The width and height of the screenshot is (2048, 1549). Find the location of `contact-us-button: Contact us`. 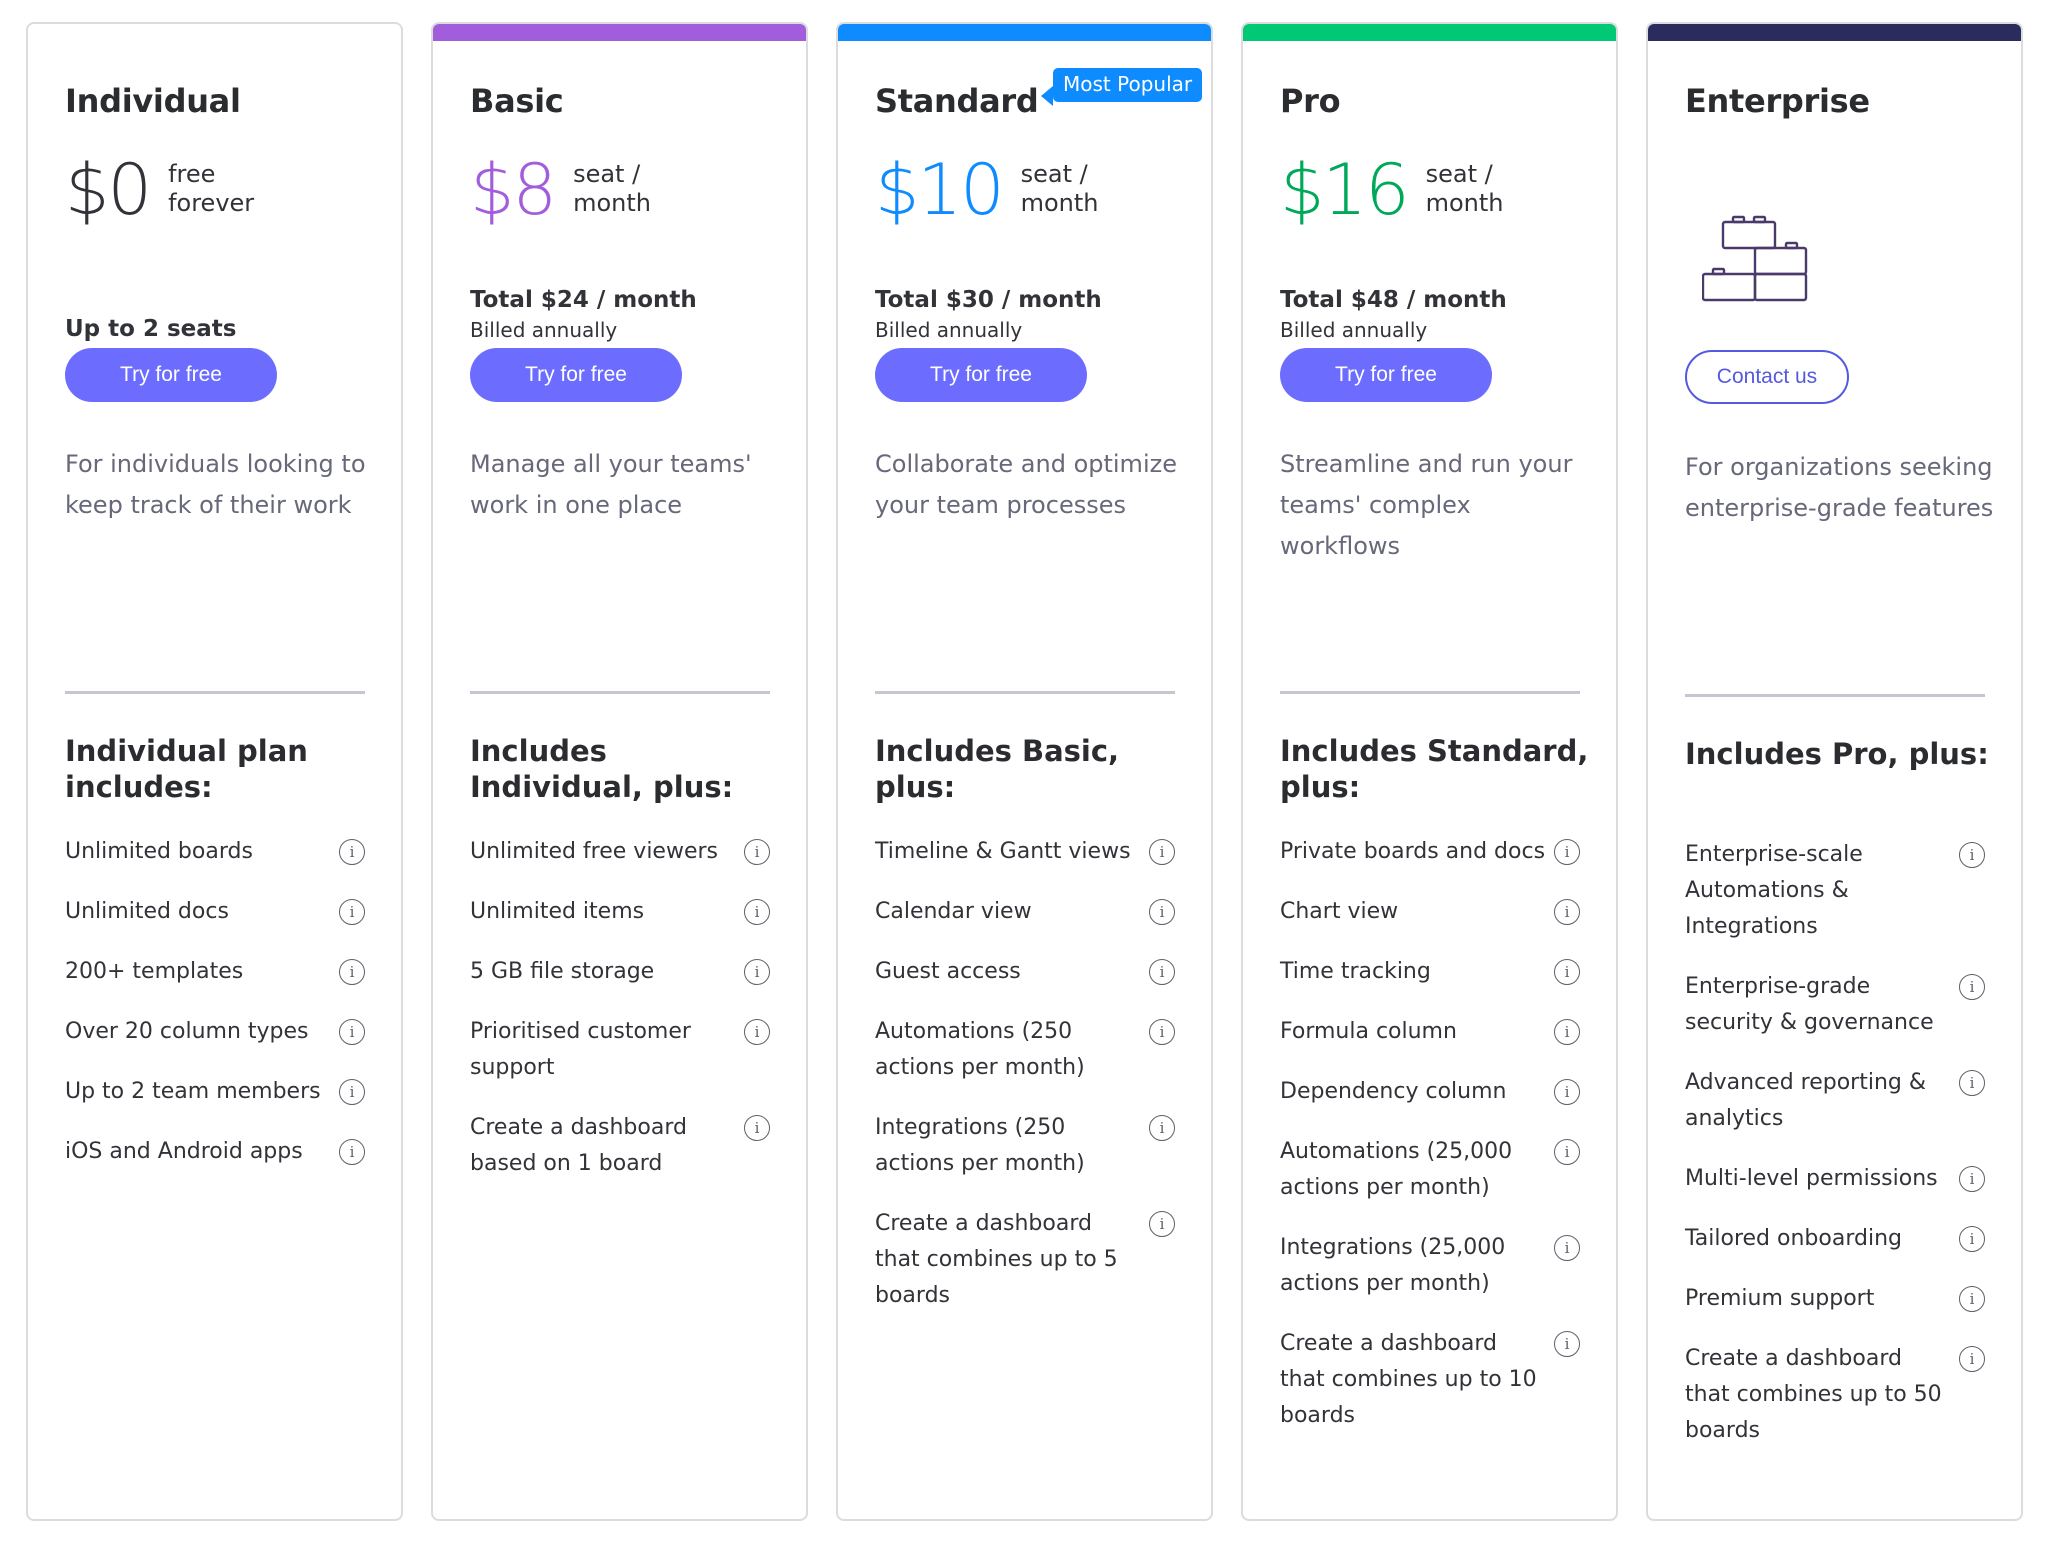

contact-us-button: Contact us is located at coordinates (1767, 377).